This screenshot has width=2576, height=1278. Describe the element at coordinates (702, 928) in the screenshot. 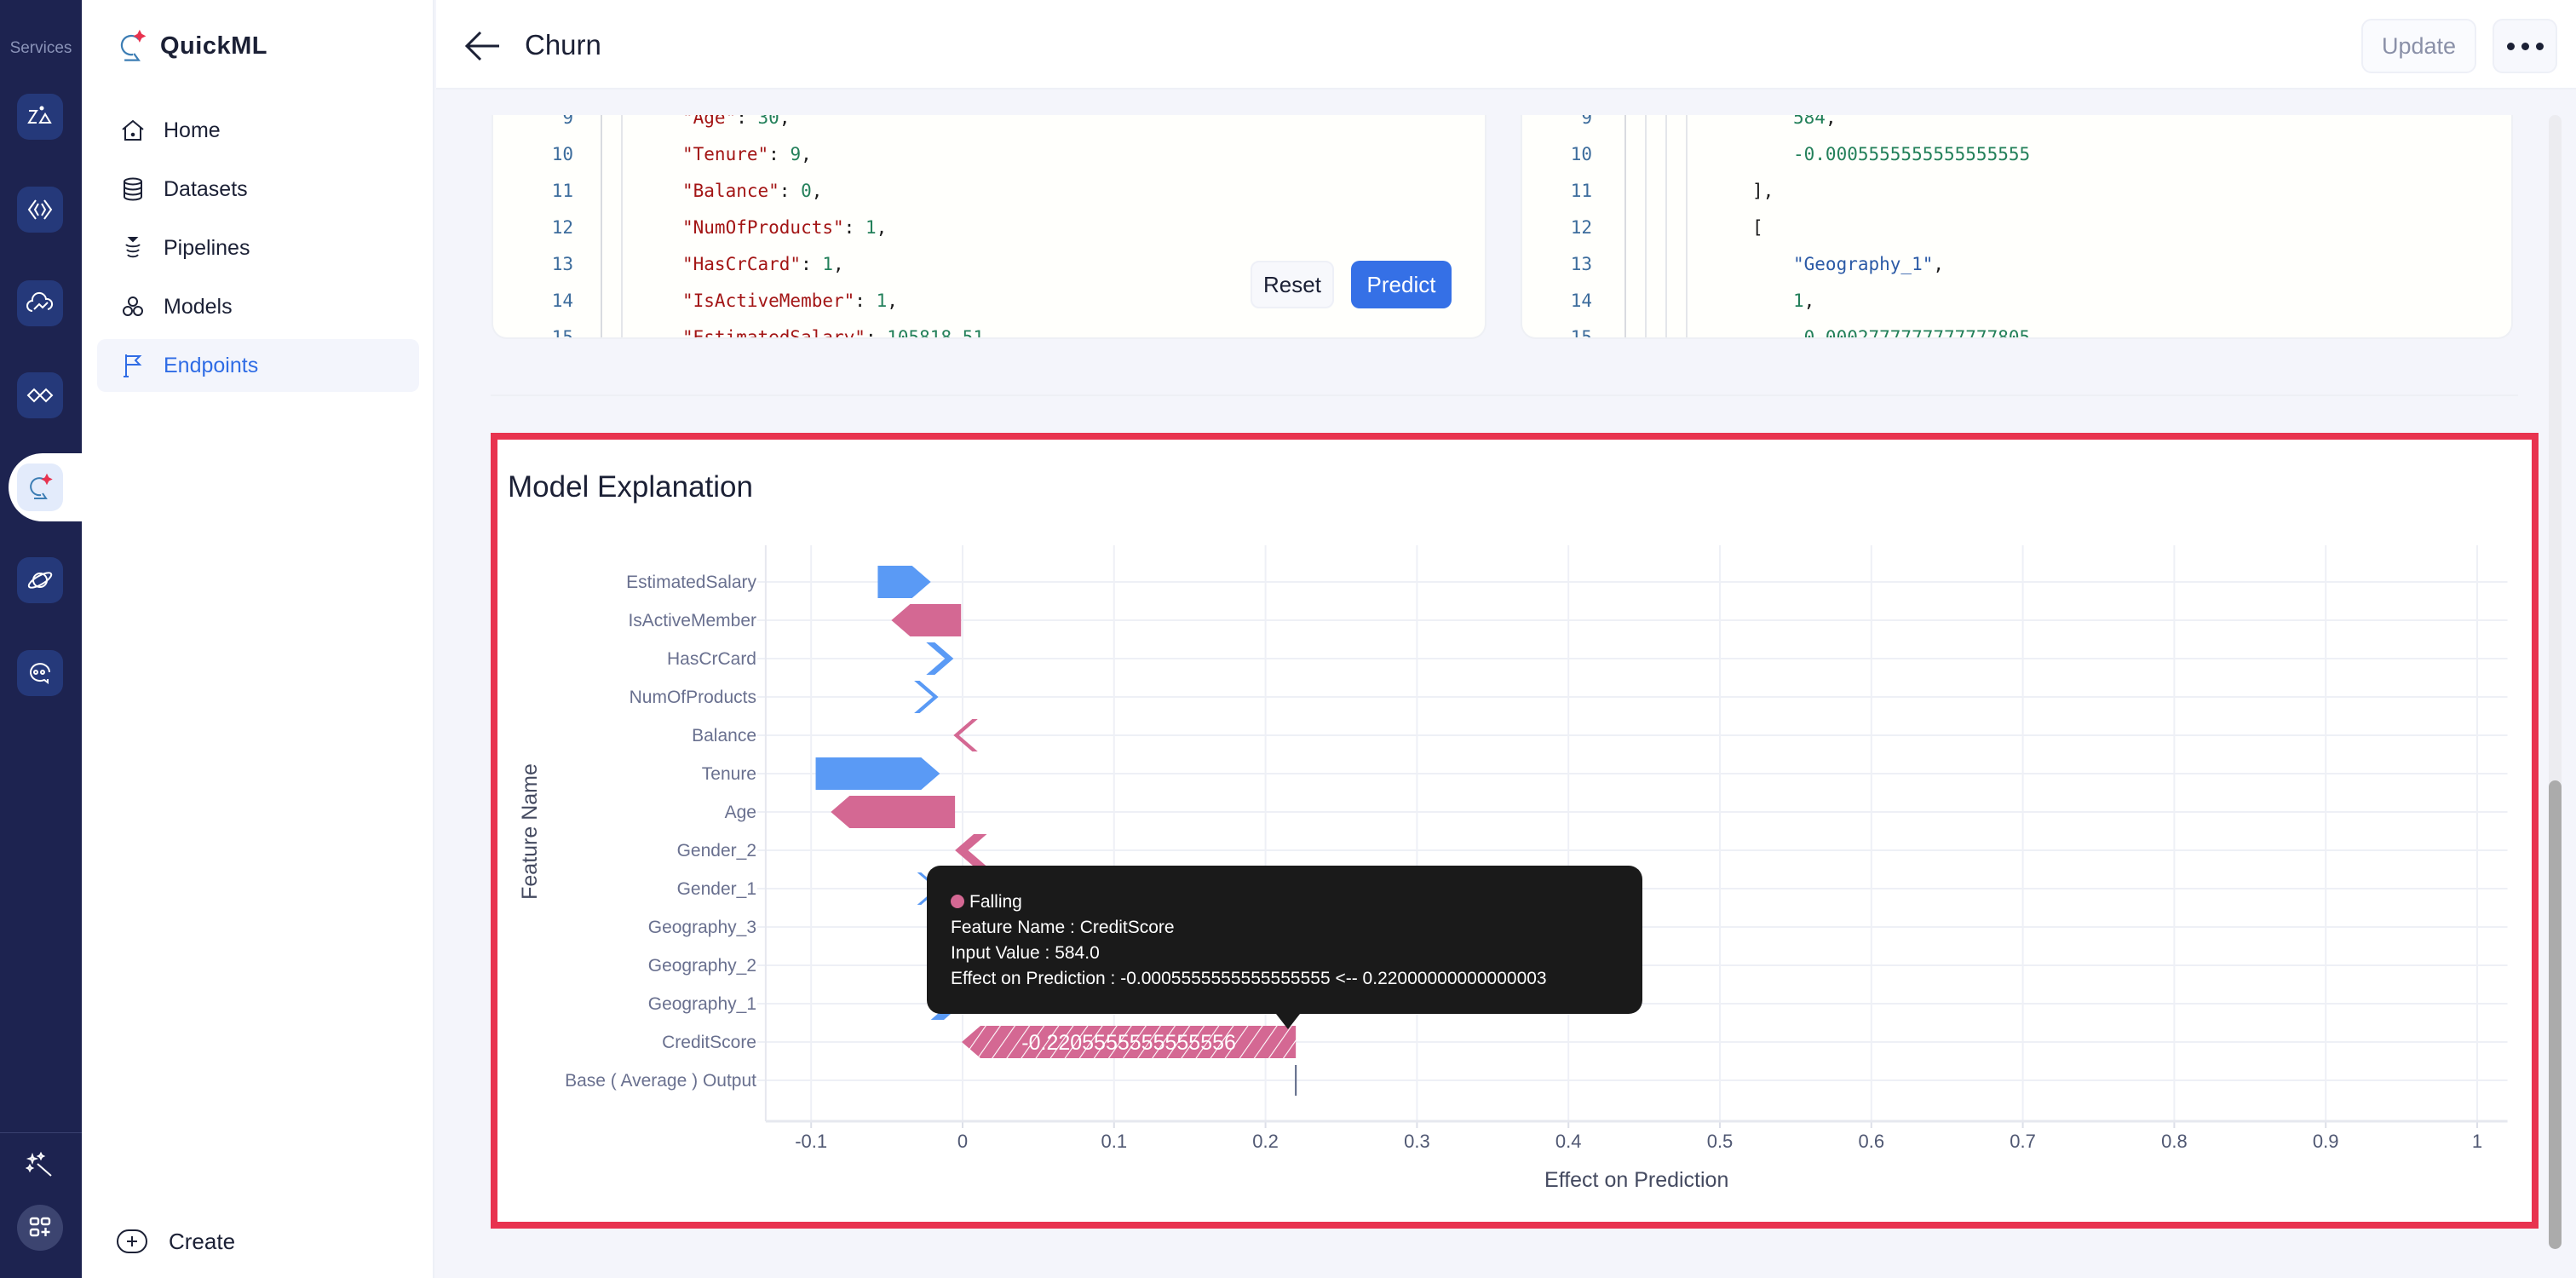

I see `y-tick-label: Geography_3` at that location.